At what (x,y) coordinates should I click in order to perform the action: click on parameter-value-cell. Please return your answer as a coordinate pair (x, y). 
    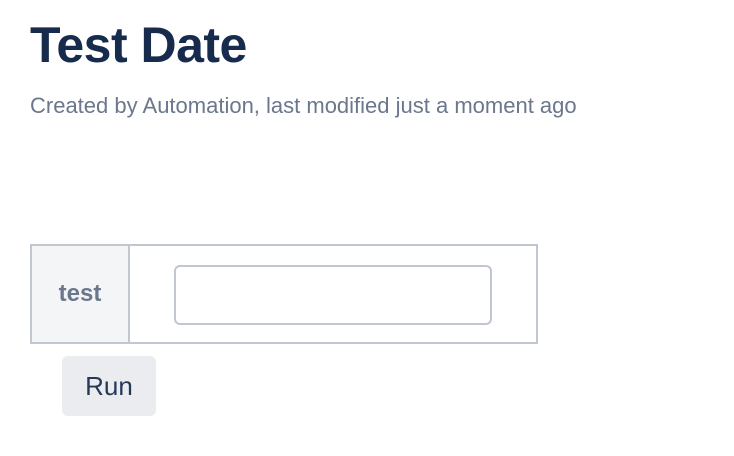
    Looking at the image, I should click on (333, 294).